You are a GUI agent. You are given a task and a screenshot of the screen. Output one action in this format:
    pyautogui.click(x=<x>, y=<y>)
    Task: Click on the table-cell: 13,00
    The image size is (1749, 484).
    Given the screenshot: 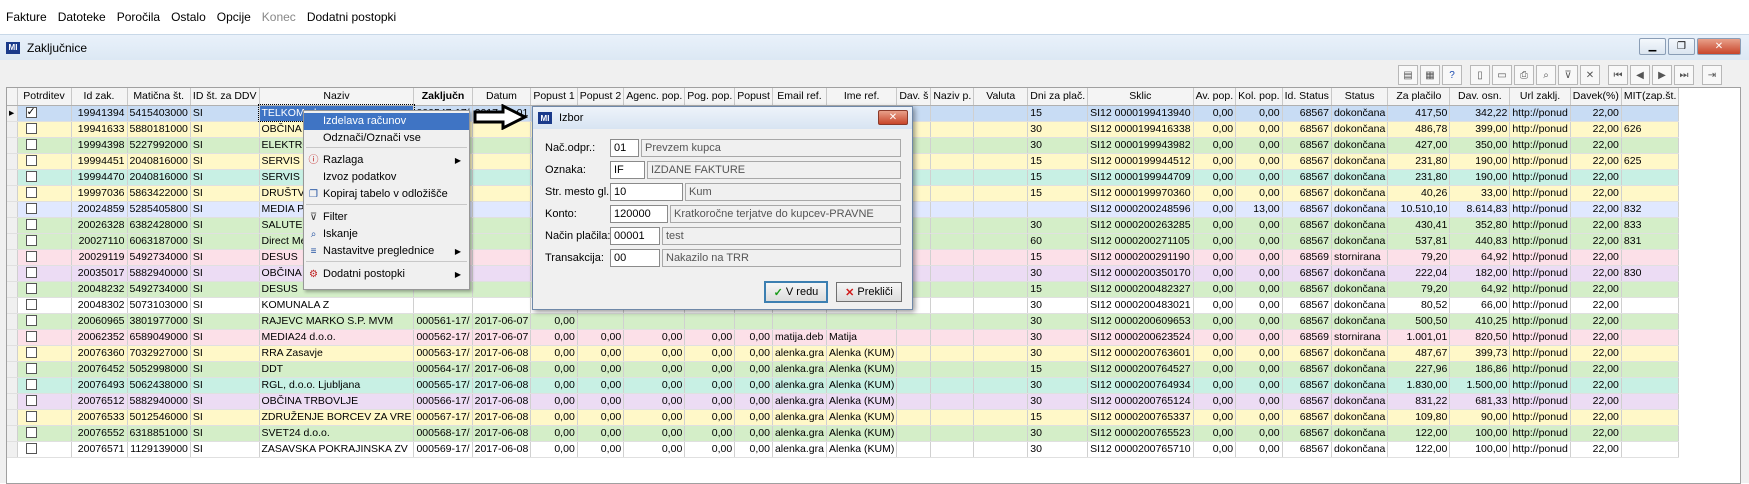 What is the action you would take?
    pyautogui.click(x=1259, y=209)
    